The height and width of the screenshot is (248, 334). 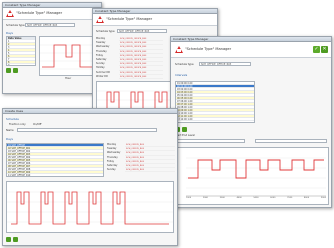 I want to click on x-tick-label: 2000, so click(x=205, y=198).